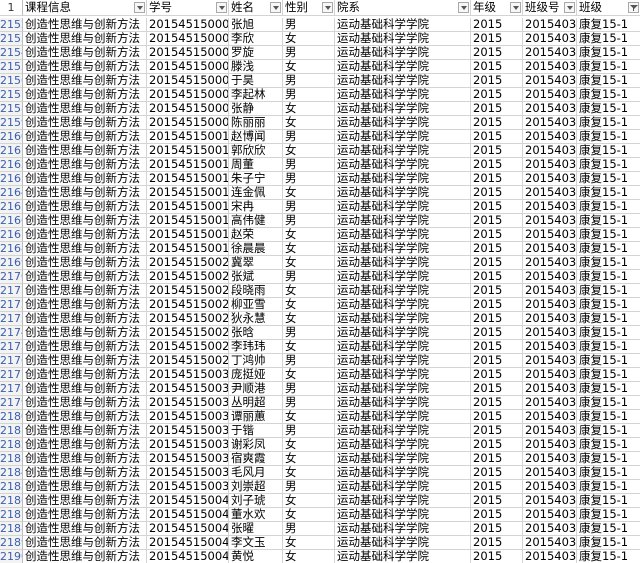 This screenshot has height=563, width=640. Describe the element at coordinates (188, 151) in the screenshot. I see `table-cell: 201545150011` at that location.